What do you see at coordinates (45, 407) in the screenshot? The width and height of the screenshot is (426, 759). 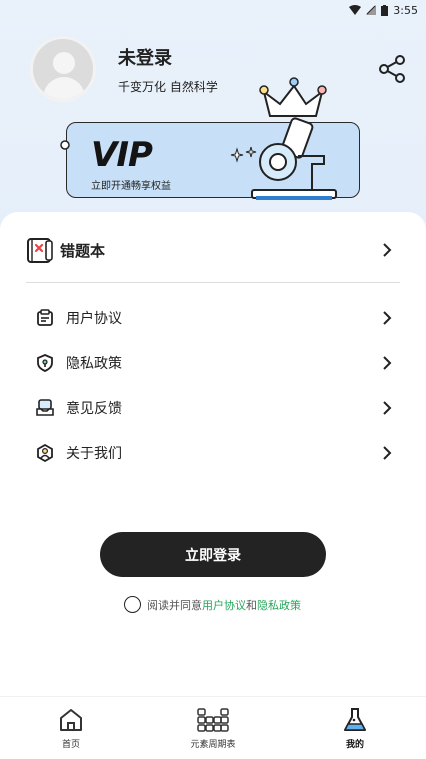 I see `feedback-icon` at bounding box center [45, 407].